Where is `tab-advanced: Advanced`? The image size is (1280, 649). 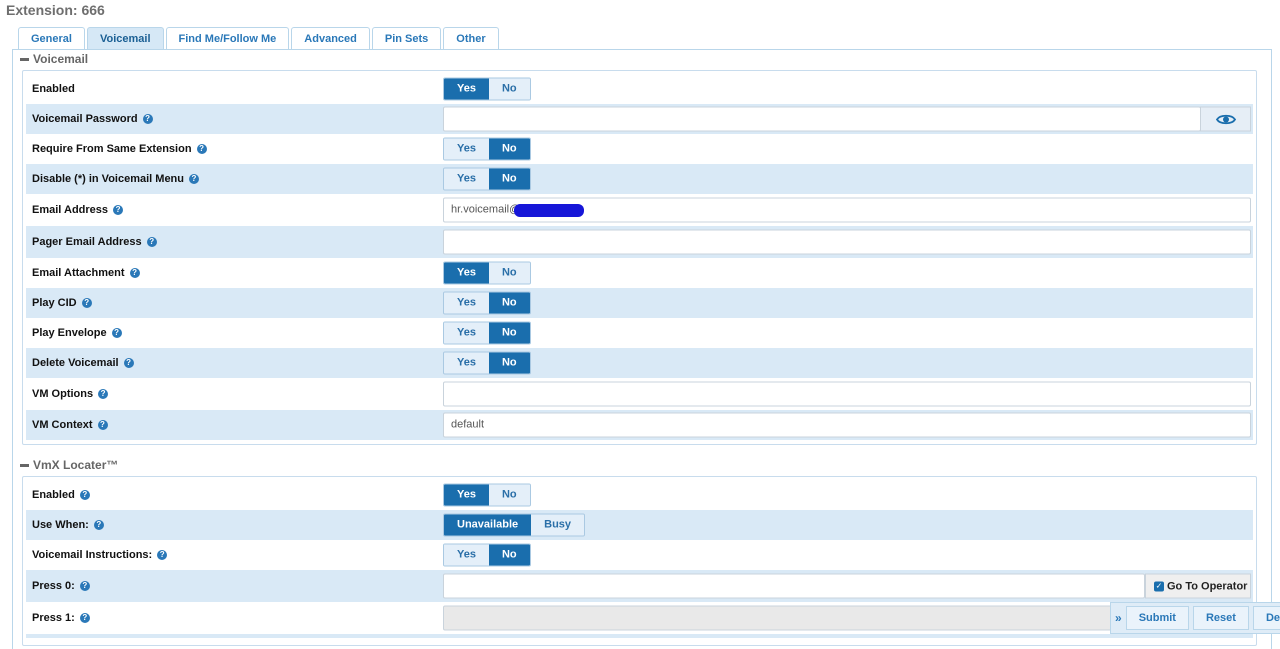
tab-advanced: Advanced is located at coordinates (330, 38).